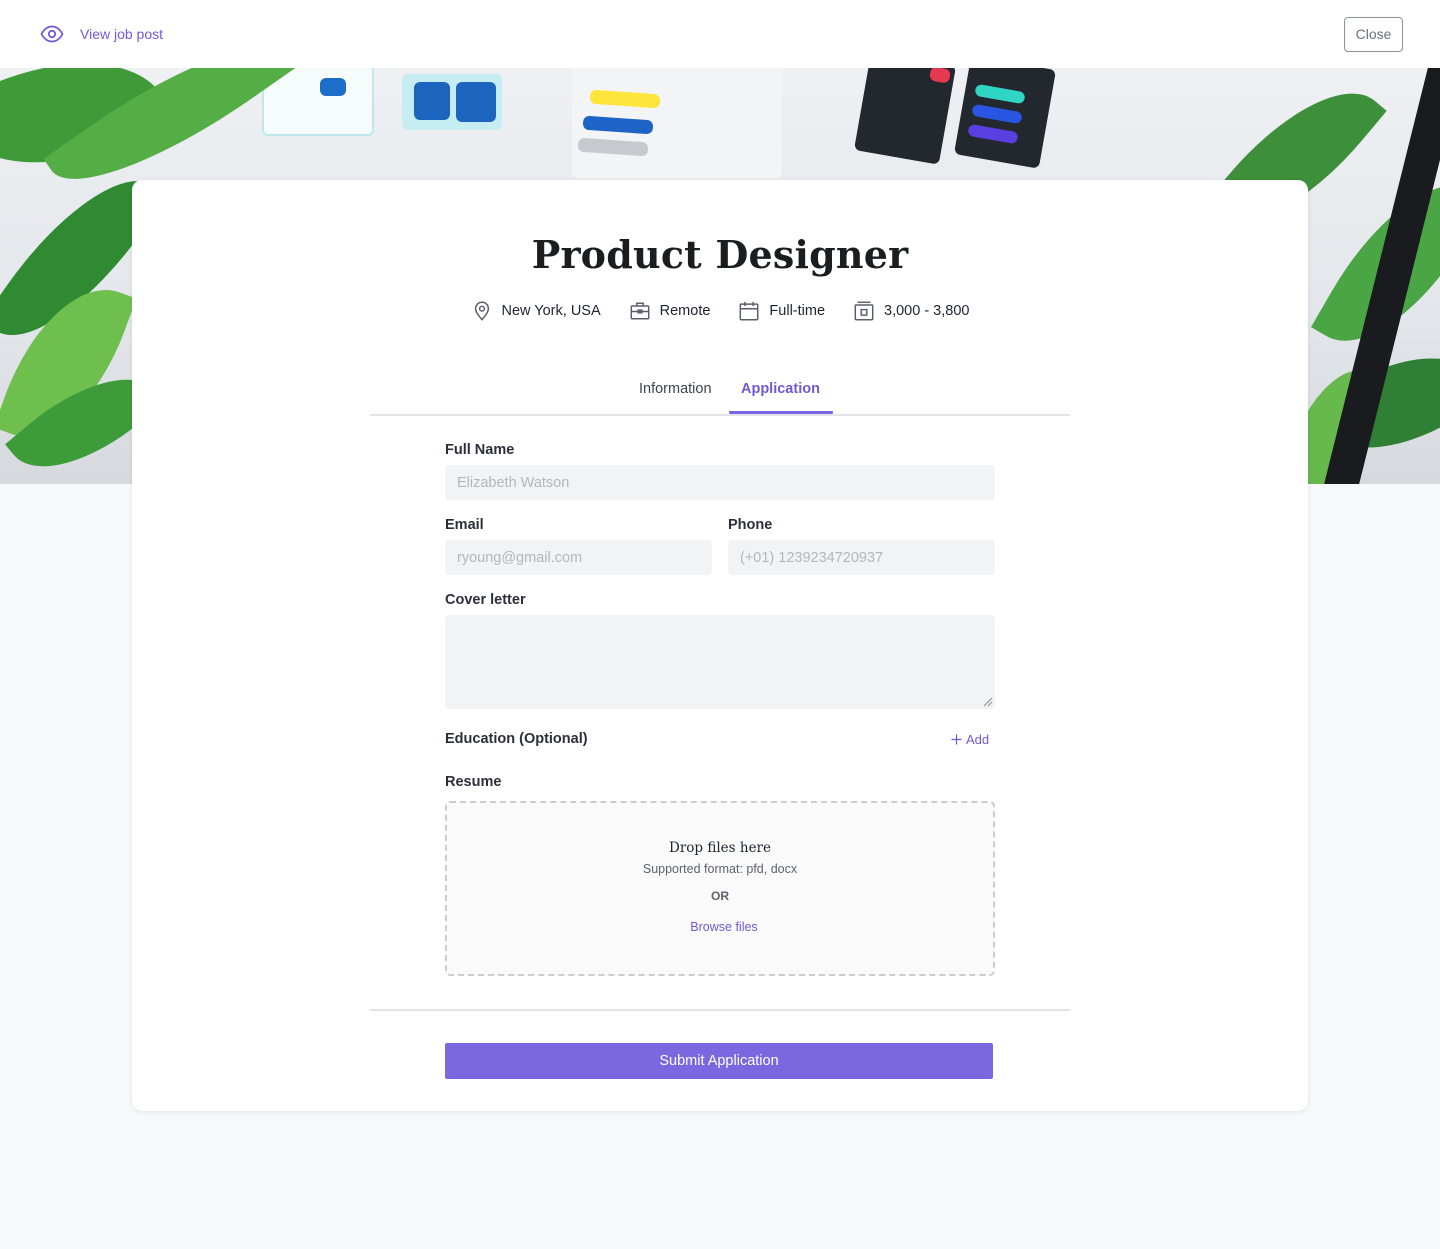 The height and width of the screenshot is (1249, 1440). What do you see at coordinates (720, 482) in the screenshot?
I see `full-name-input` at bounding box center [720, 482].